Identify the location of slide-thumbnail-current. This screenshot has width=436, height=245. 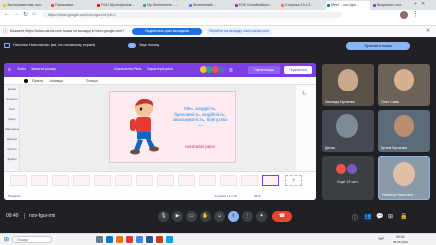
(270, 180).